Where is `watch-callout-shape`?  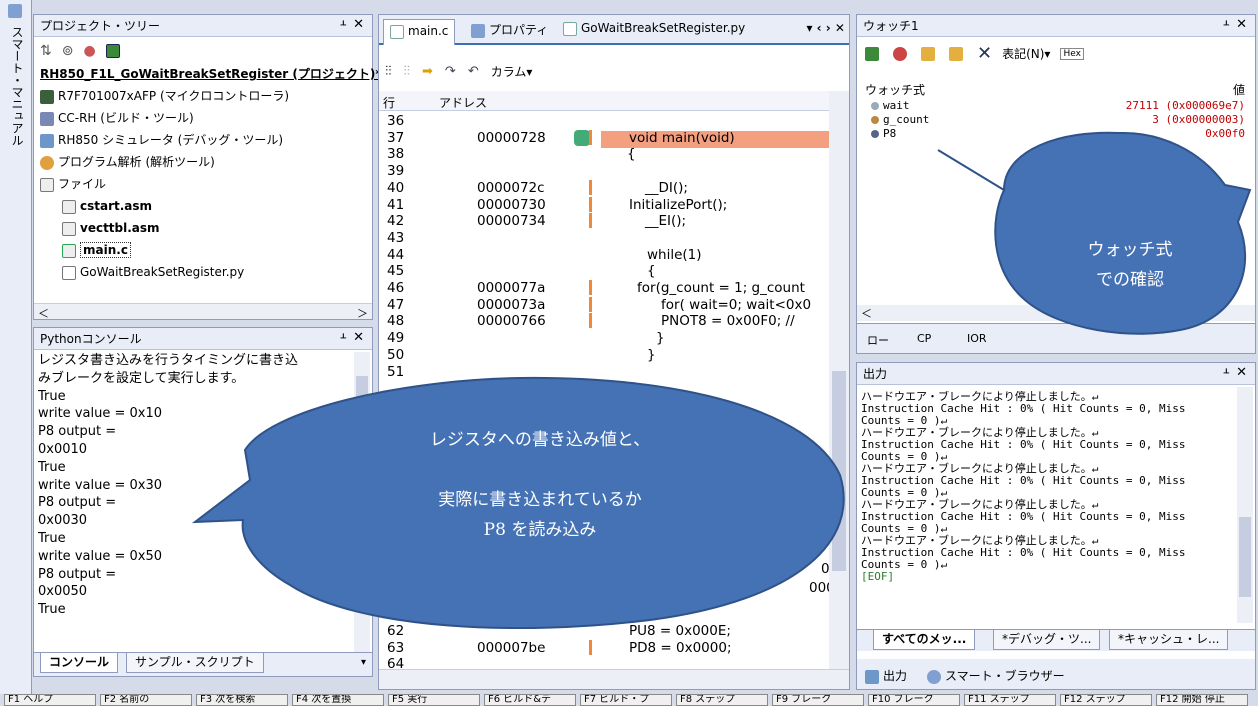
watch-callout-shape is located at coordinates (1094, 233).